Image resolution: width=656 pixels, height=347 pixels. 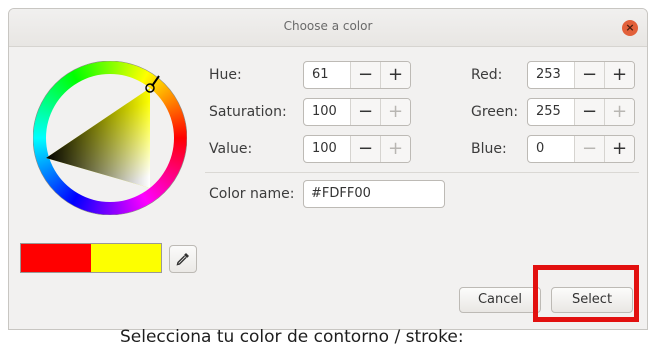 What do you see at coordinates (619, 75) in the screenshot?
I see `red-increment-button: +` at bounding box center [619, 75].